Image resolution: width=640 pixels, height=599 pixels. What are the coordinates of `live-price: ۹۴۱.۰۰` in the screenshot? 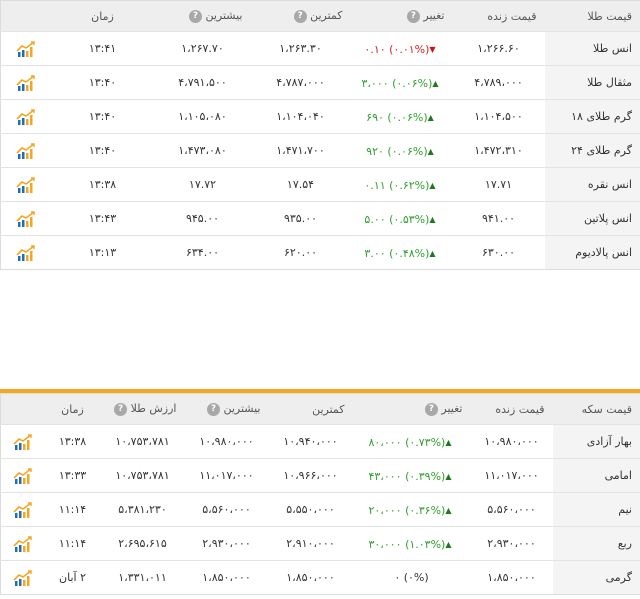 It's located at (498, 218).